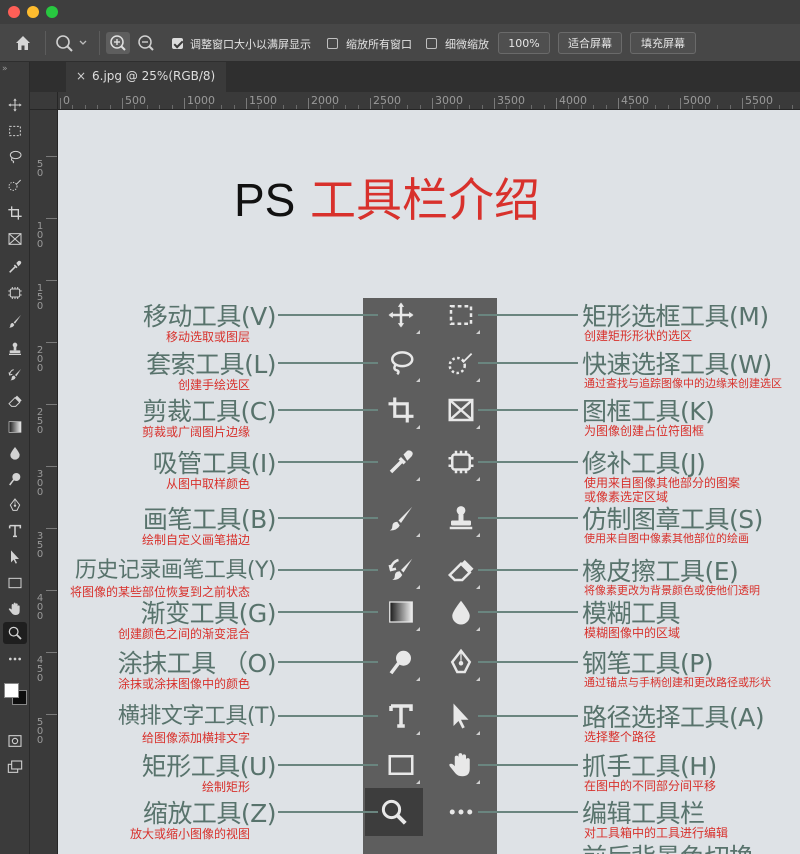  Describe the element at coordinates (146, 43) in the screenshot. I see `zoom-out-icon` at that location.